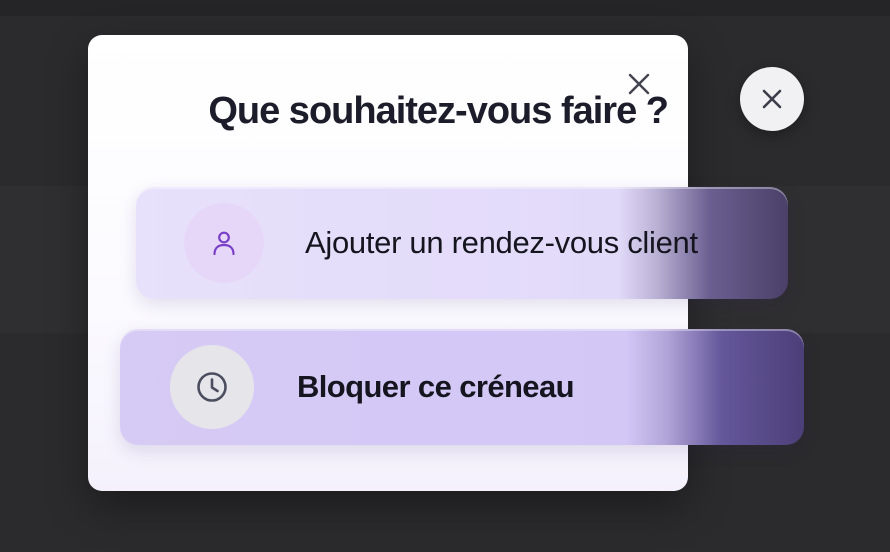  What do you see at coordinates (438, 111) in the screenshot?
I see `modal-title: Que souhaitez-vous faire ?` at bounding box center [438, 111].